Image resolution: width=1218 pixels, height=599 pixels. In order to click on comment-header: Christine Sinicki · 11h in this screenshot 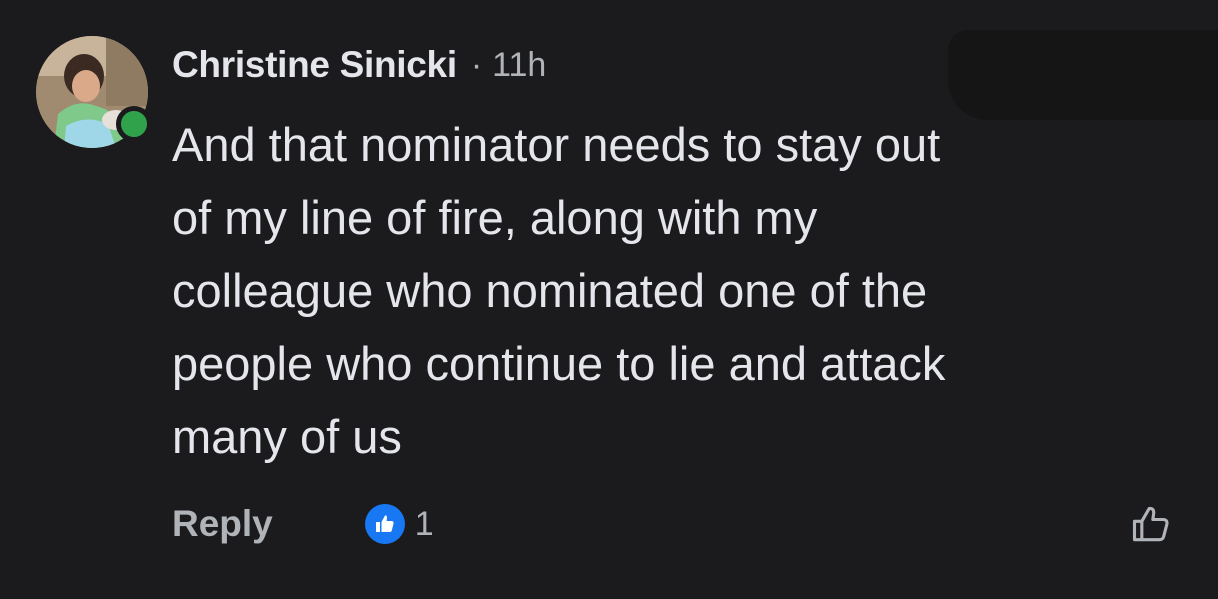, I will do `click(359, 65)`.